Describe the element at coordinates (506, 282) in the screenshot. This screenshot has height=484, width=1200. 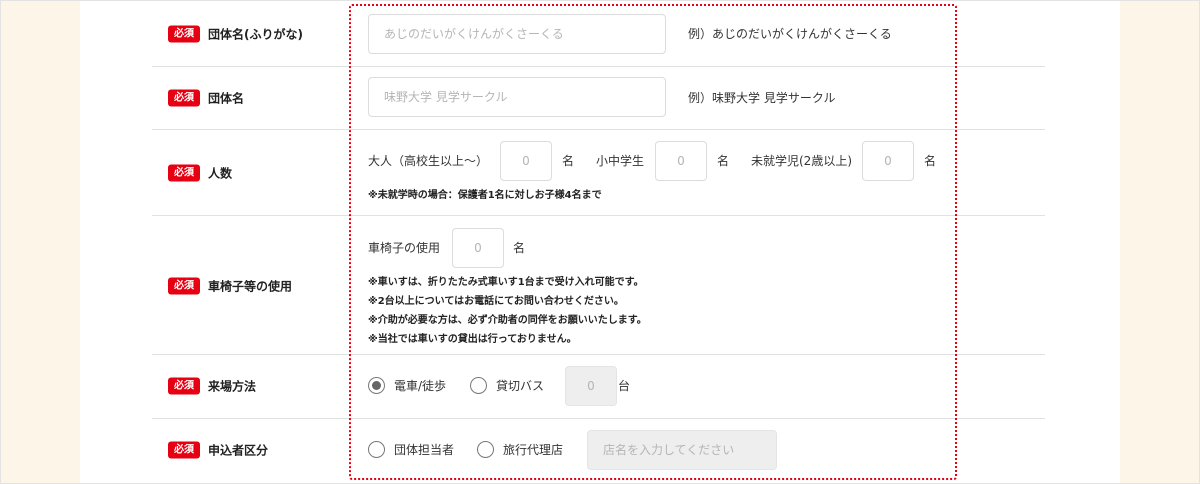
I see `wheelchair-note: ※車いすは、折りたたみ式車いす1台まで受け入れ可能です。` at that location.